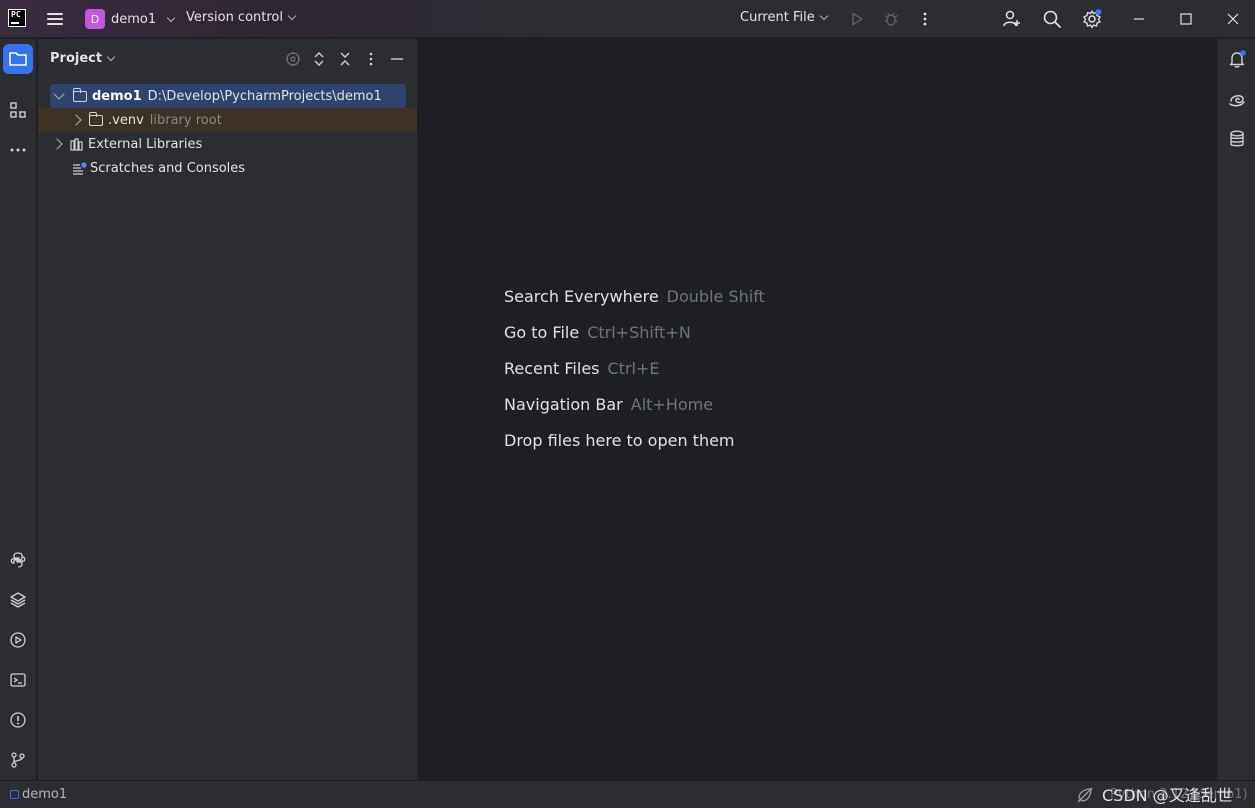  Describe the element at coordinates (185, 120) in the screenshot. I see `tree-item-detail: library root` at that location.